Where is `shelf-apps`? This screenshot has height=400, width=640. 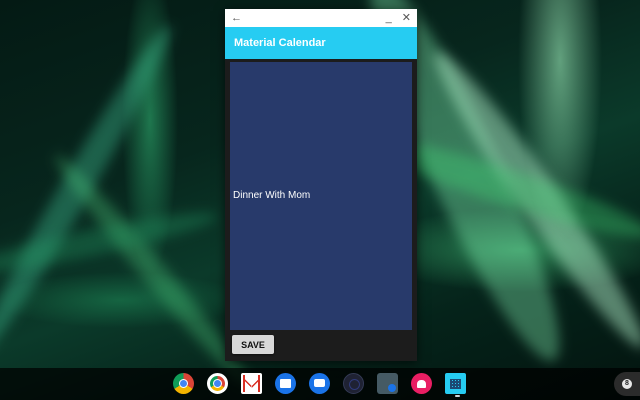
shelf-apps is located at coordinates (319, 385).